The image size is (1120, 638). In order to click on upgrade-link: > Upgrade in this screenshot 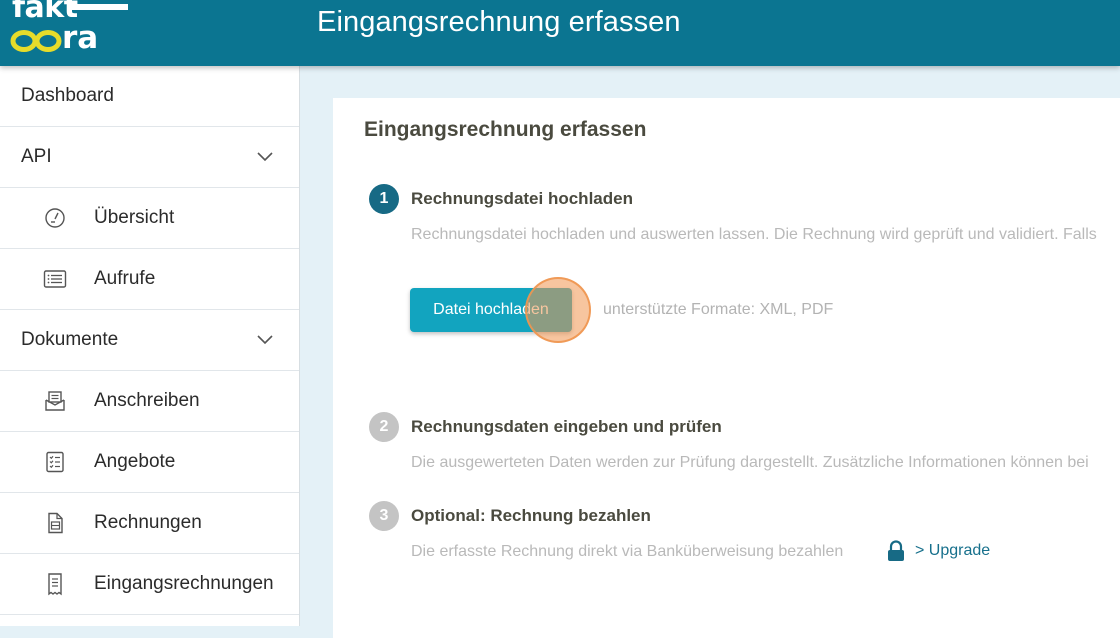, I will do `click(952, 551)`.